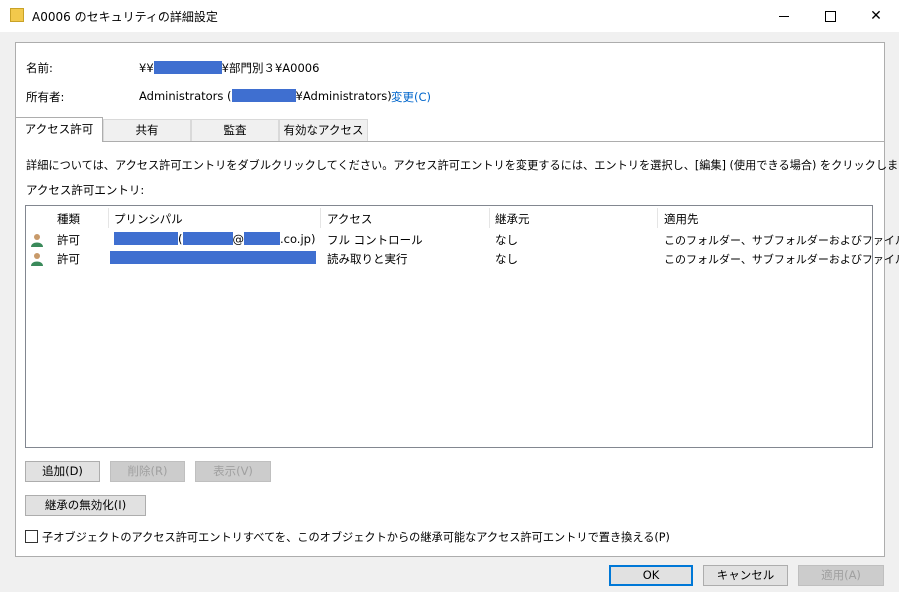 The image size is (899, 592). What do you see at coordinates (512, 219) in the screenshot?
I see `column-header-inherited: 継承元` at bounding box center [512, 219].